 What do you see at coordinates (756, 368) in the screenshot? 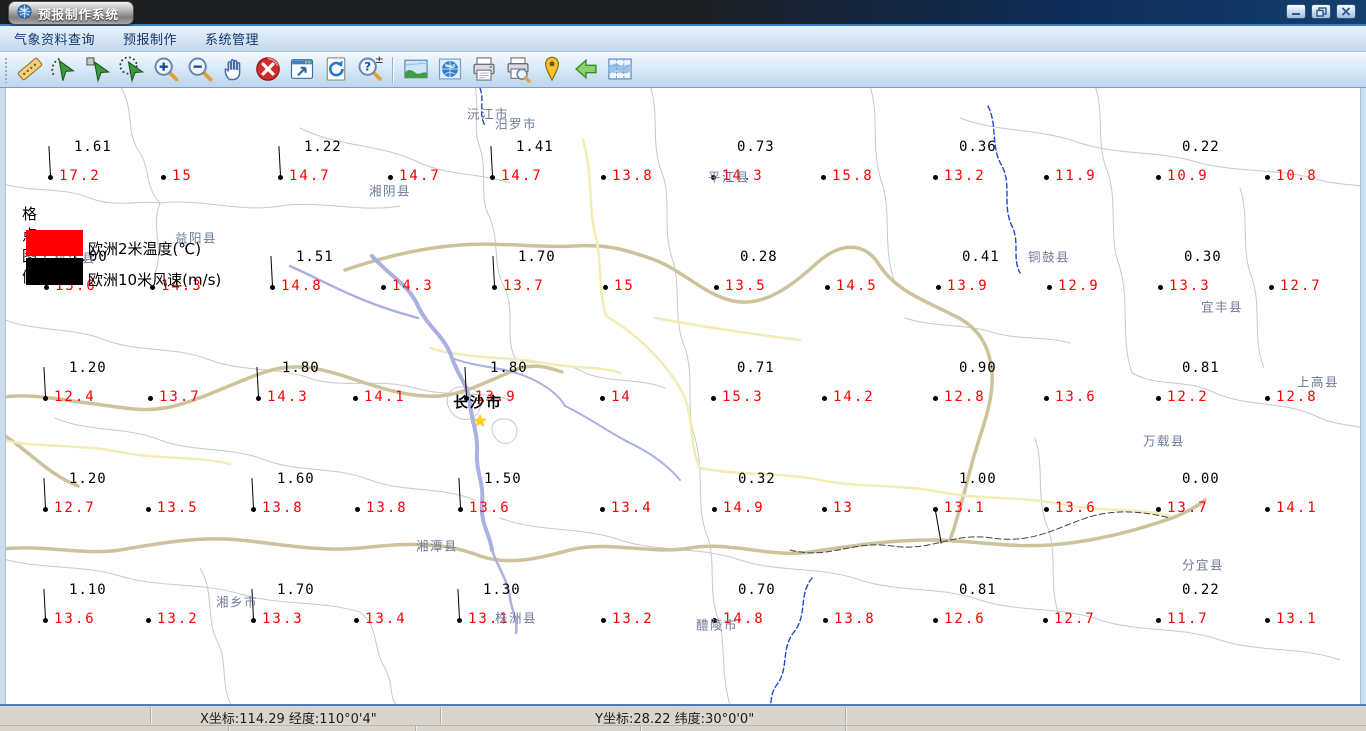
I see `station-wind-speed: 0.71` at bounding box center [756, 368].